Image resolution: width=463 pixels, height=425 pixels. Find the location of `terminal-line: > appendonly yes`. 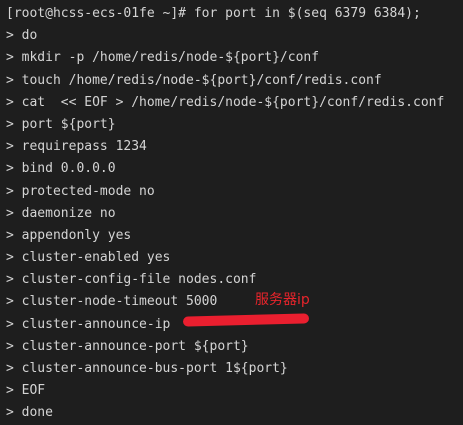

terminal-line: > appendonly yes is located at coordinates (69, 235).